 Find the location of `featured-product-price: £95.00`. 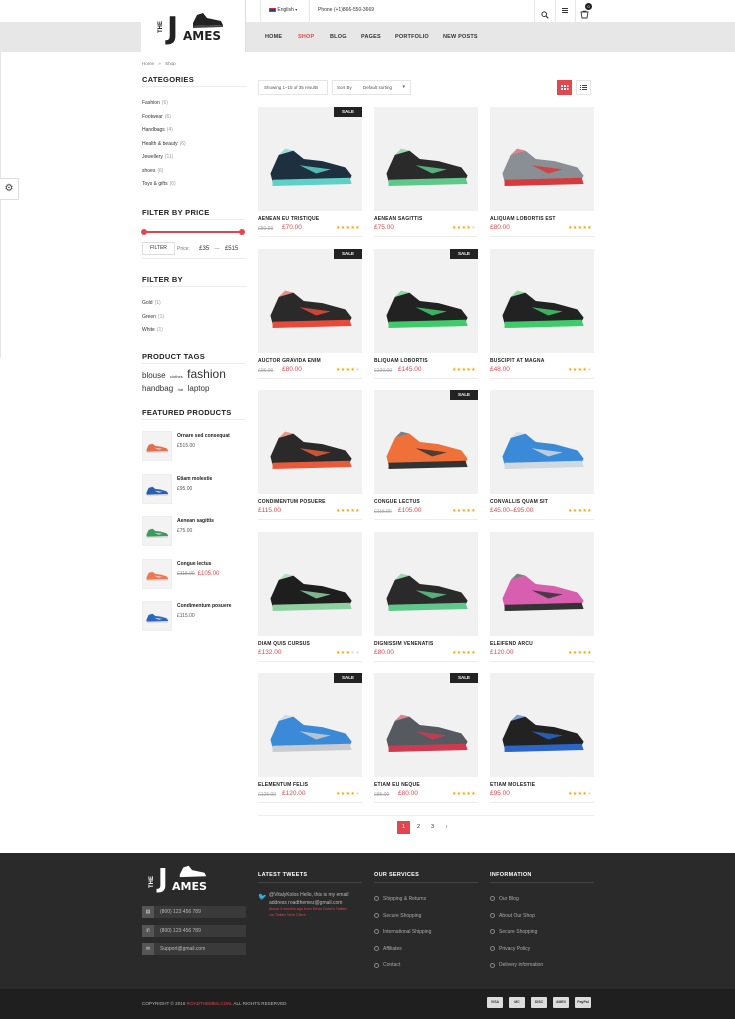

featured-product-price: £95.00 is located at coordinates (184, 489).